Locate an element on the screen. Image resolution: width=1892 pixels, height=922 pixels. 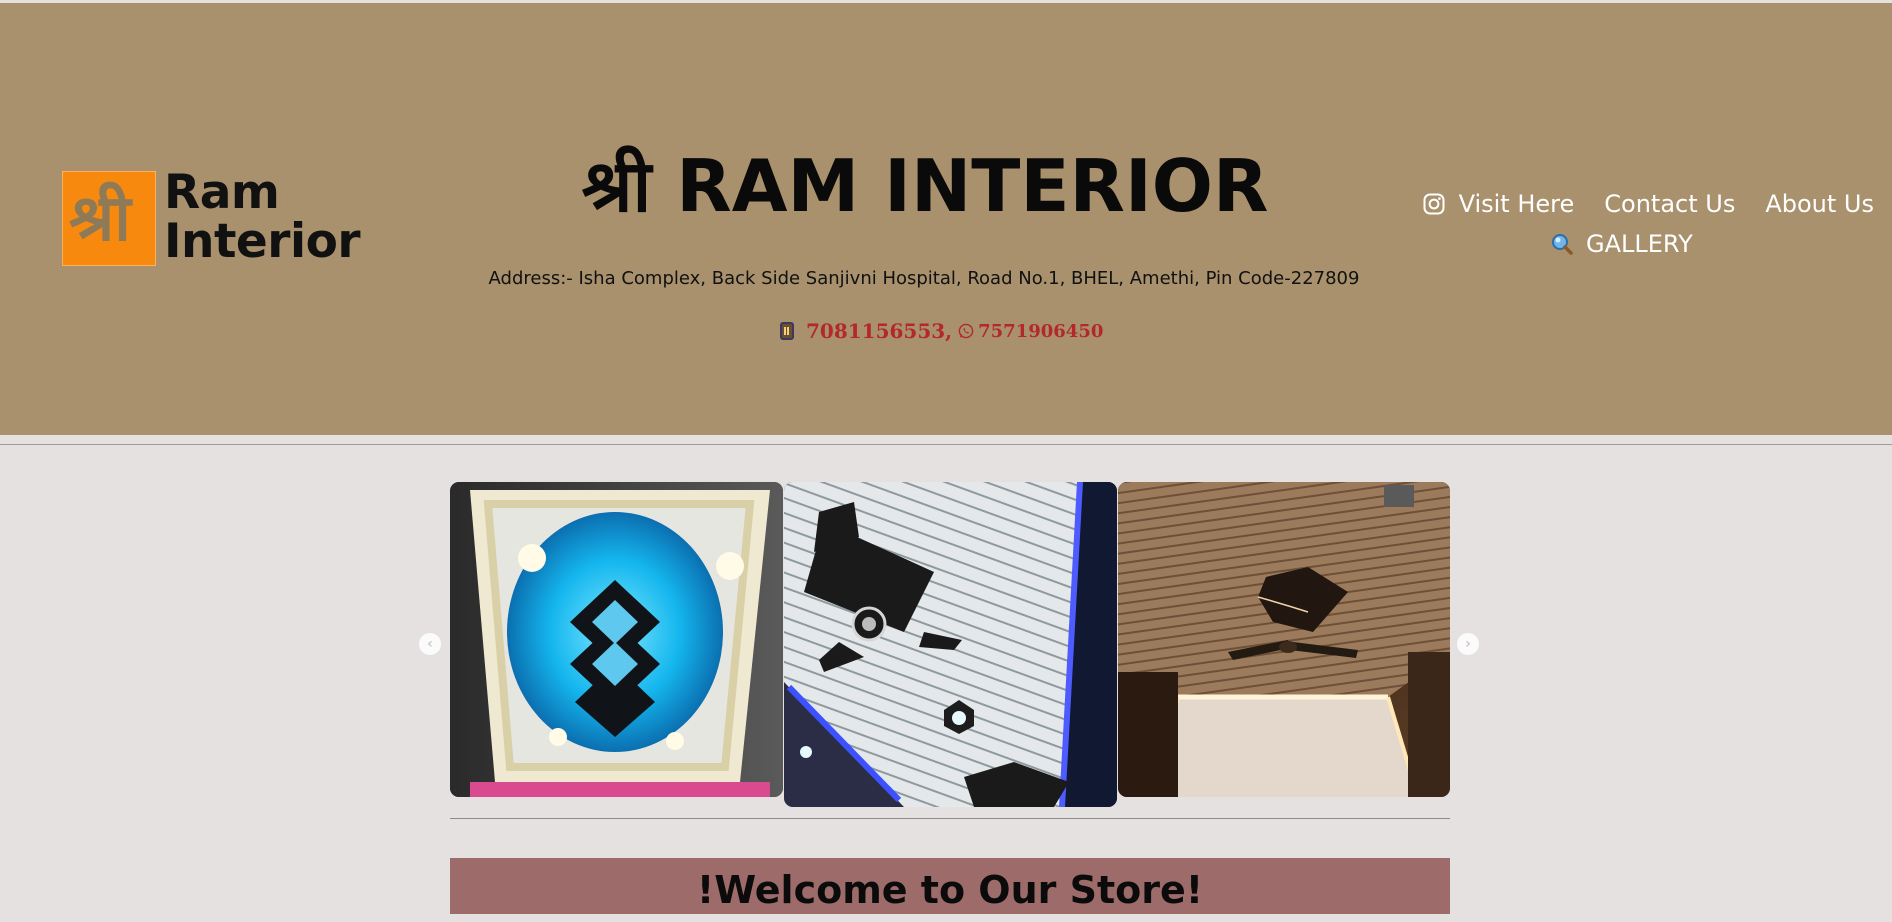
site-logo: श्री Ram Interior is located at coordinates (213, 218).